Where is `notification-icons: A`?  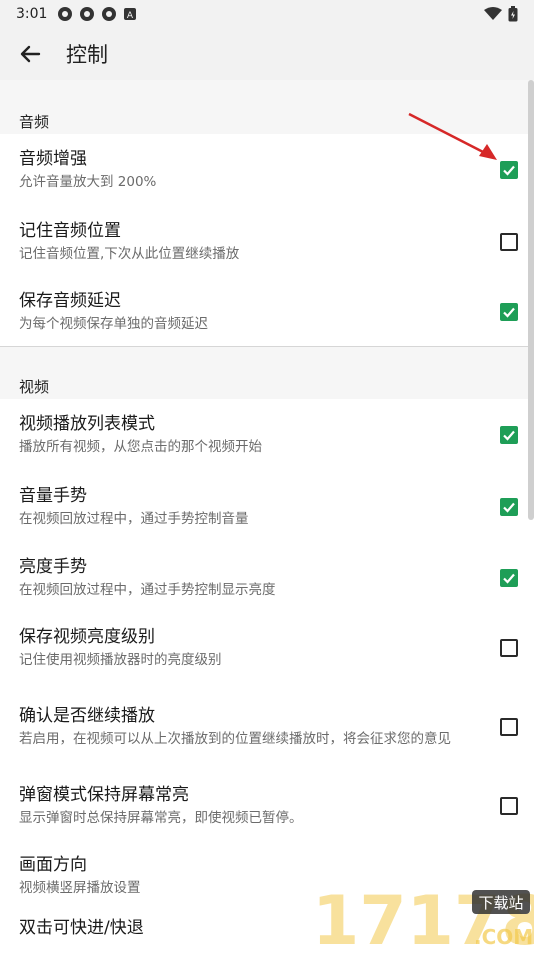
notification-icons: A is located at coordinates (97, 14).